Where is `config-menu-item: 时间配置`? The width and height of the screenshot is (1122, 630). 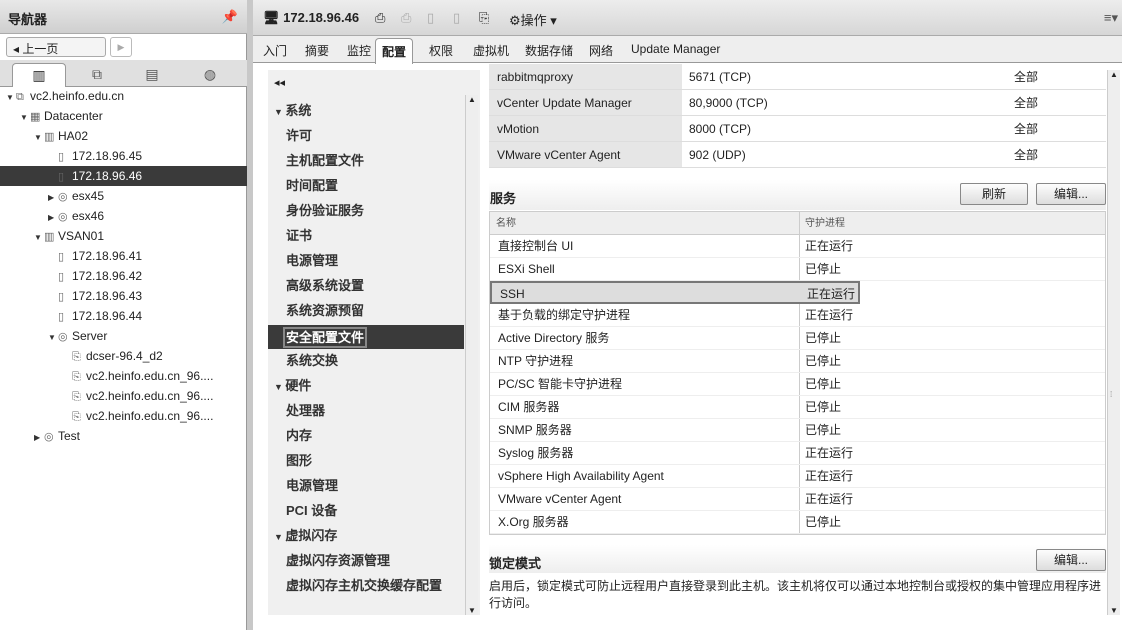
config-menu-item: 时间配置 is located at coordinates (312, 184).